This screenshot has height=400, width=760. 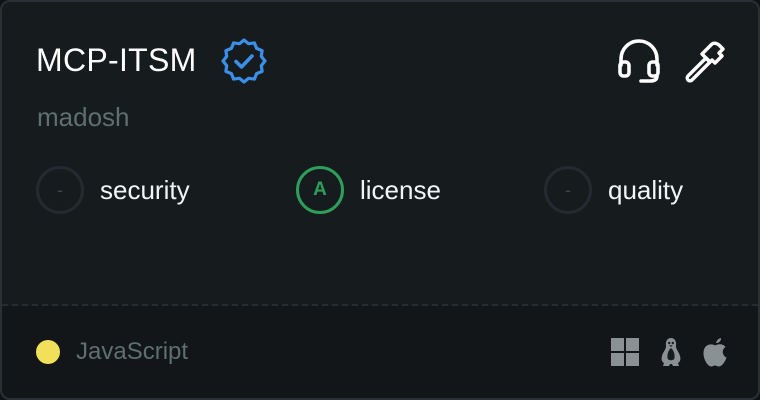 What do you see at coordinates (83, 117) in the screenshot?
I see `author-name: madosh` at bounding box center [83, 117].